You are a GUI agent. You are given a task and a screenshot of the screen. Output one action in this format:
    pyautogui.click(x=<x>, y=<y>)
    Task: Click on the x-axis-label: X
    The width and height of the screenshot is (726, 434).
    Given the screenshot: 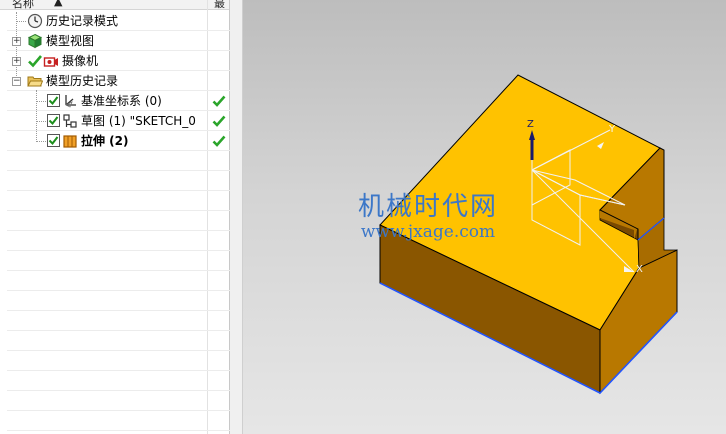 What is the action you would take?
    pyautogui.click(x=639, y=269)
    